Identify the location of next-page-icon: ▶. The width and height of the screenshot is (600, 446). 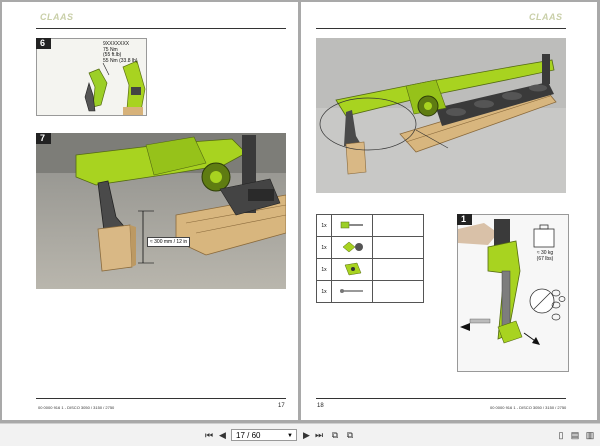
(306, 435).